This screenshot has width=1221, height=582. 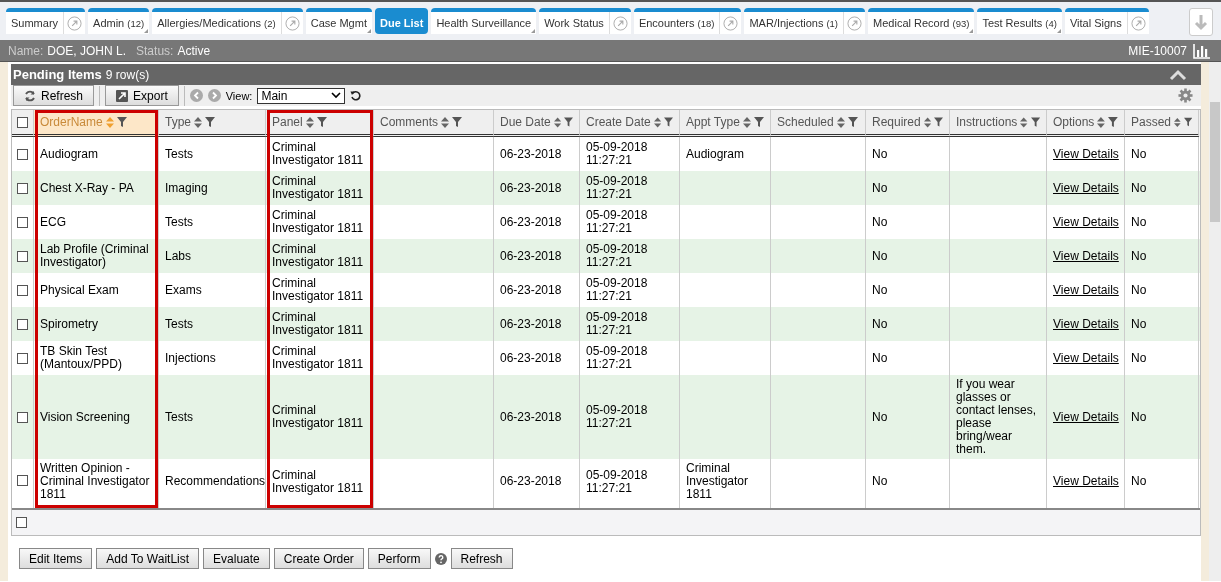 I want to click on down-arrow-icon, so click(x=1201, y=22).